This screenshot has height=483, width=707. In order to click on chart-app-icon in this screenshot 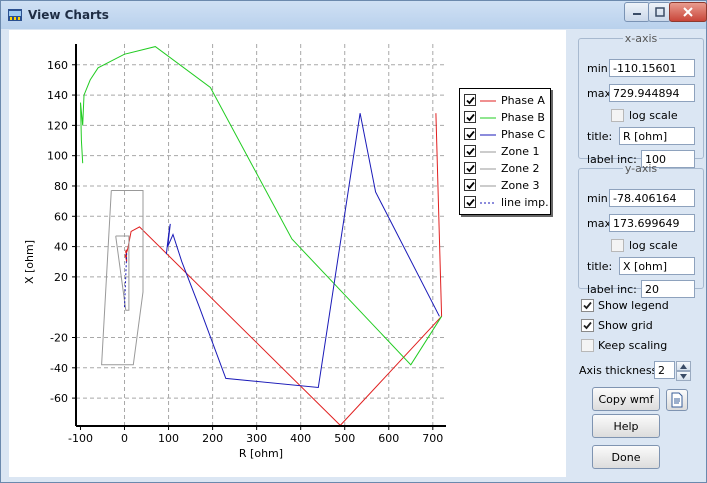, I will do `click(15, 15)`.